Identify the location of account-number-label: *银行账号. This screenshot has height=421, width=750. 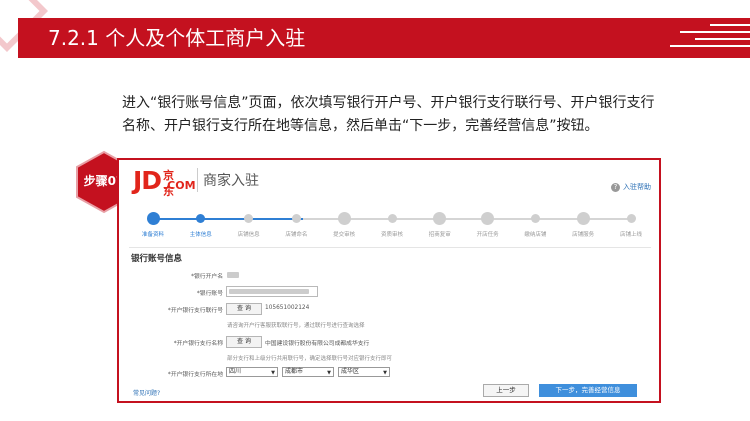
(209, 294).